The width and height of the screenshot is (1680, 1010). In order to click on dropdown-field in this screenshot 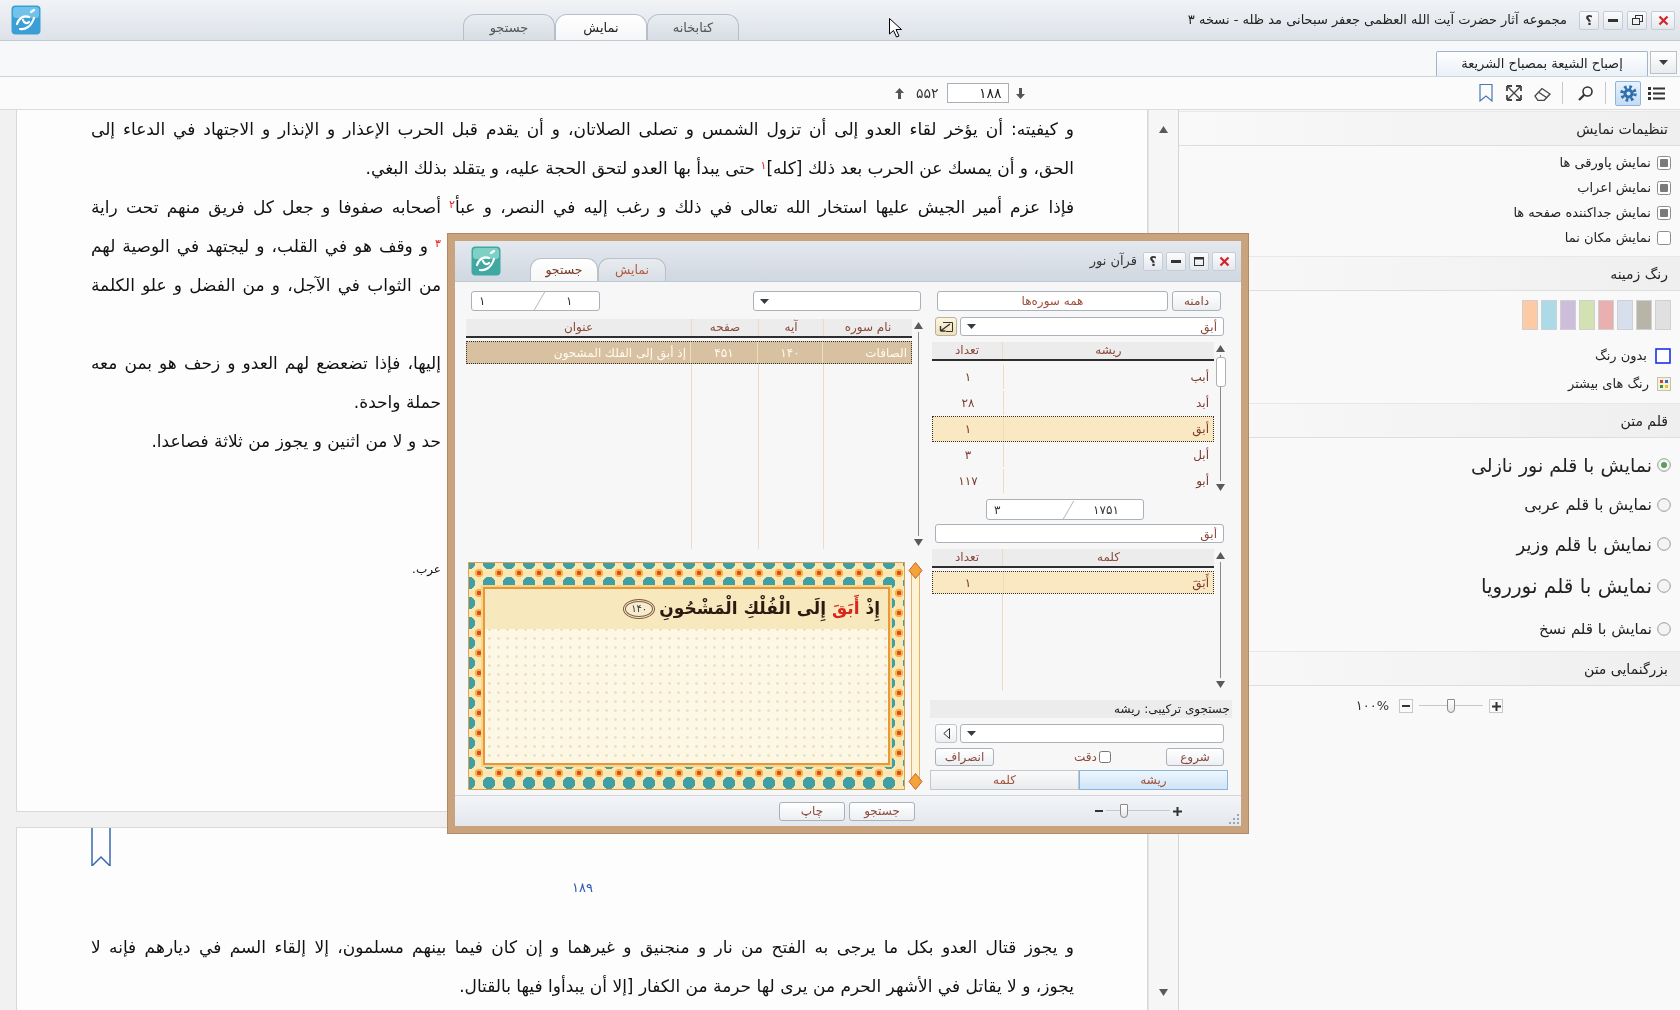, I will do `click(837, 301)`.